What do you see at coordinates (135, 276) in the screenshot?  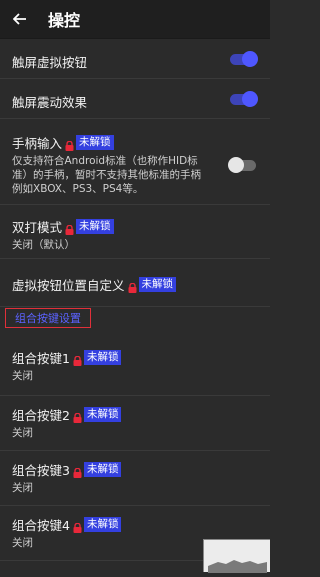 I see `custom-position-label-wrap: 虚拟按钮位置自定义 未解锁` at bounding box center [135, 276].